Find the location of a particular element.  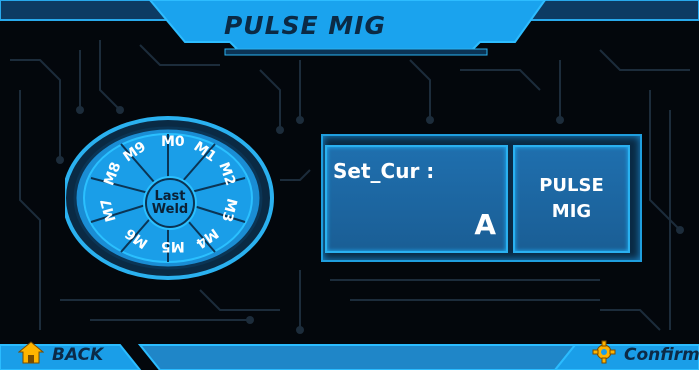

memory-dial: M0 M1 M2 M3 M4 M5 M6 M7 M8 M9 Last Weld is located at coordinates (170, 198).